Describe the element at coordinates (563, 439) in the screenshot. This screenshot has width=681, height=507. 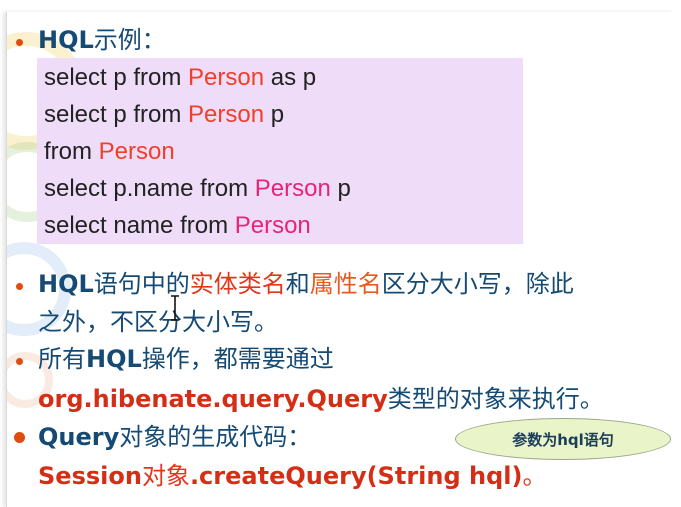
I see `callout-bubble: 参数为hql语句` at that location.